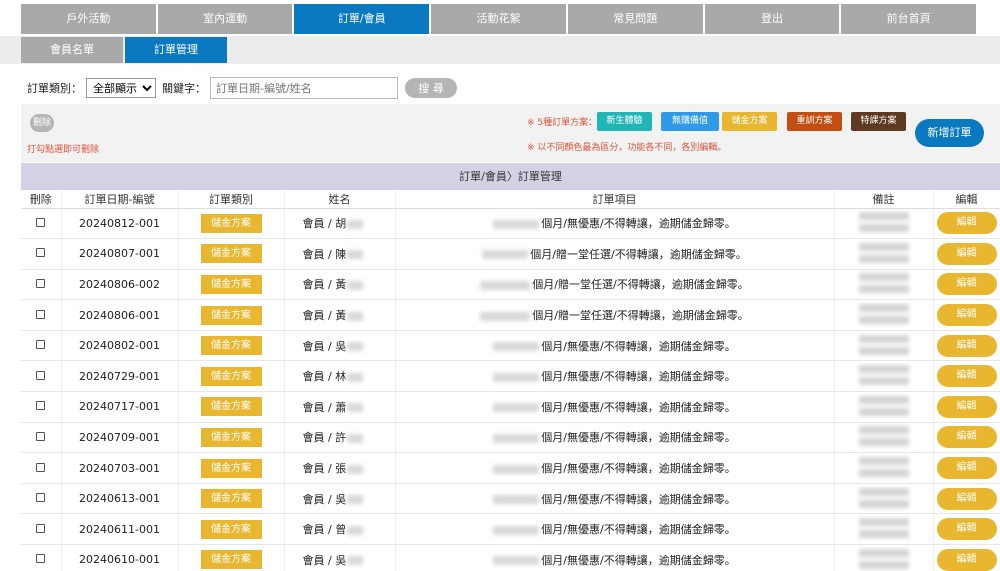 The width and height of the screenshot is (1000, 571). What do you see at coordinates (510, 176) in the screenshot?
I see `table-title: 訂單/會員〉訂單管理` at bounding box center [510, 176].